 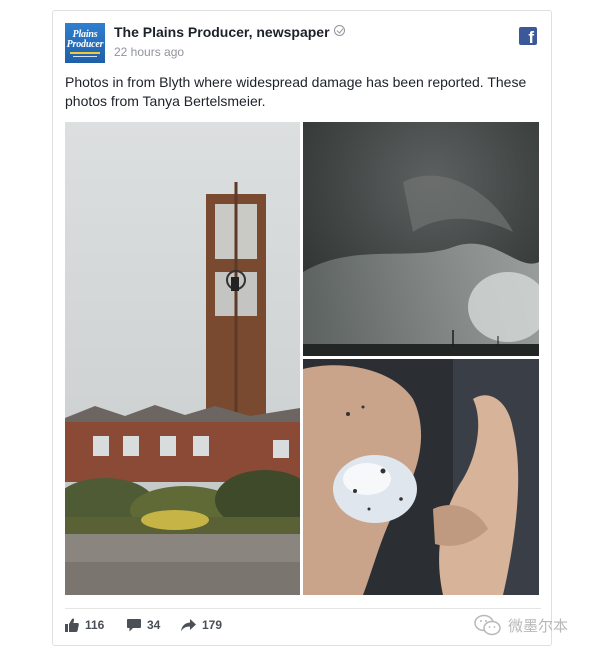 What do you see at coordinates (303, 608) in the screenshot?
I see `action-divider` at bounding box center [303, 608].